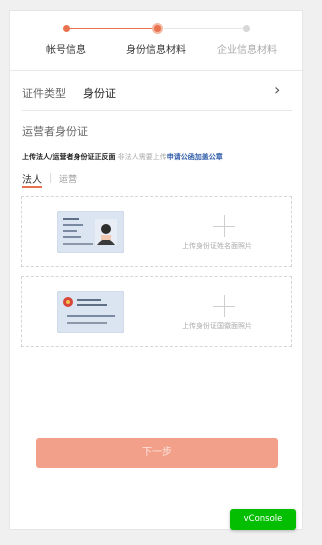 This screenshot has height=545, width=322. Describe the element at coordinates (90, 312) in the screenshot. I see `id-card-back-icon` at that location.